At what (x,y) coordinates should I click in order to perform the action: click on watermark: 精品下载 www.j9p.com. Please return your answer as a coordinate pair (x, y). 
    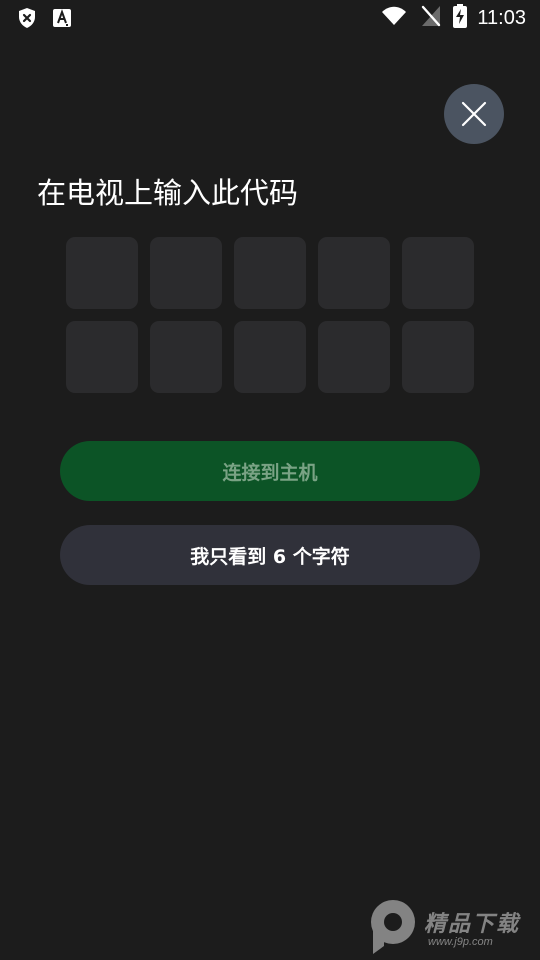
    Looking at the image, I should click on (451, 927).